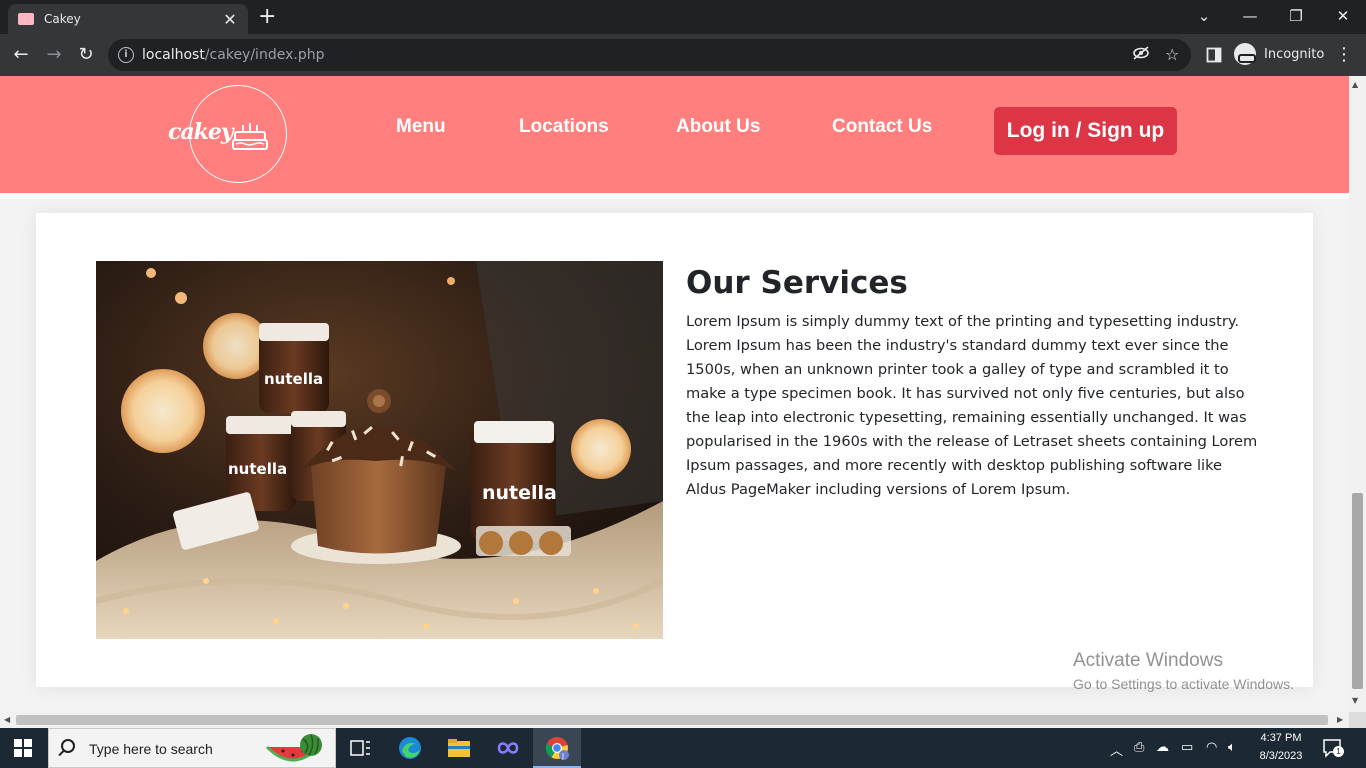 Image resolution: width=1366 pixels, height=768 pixels. I want to click on taskbar-date: 8/3/2023, so click(1281, 756).